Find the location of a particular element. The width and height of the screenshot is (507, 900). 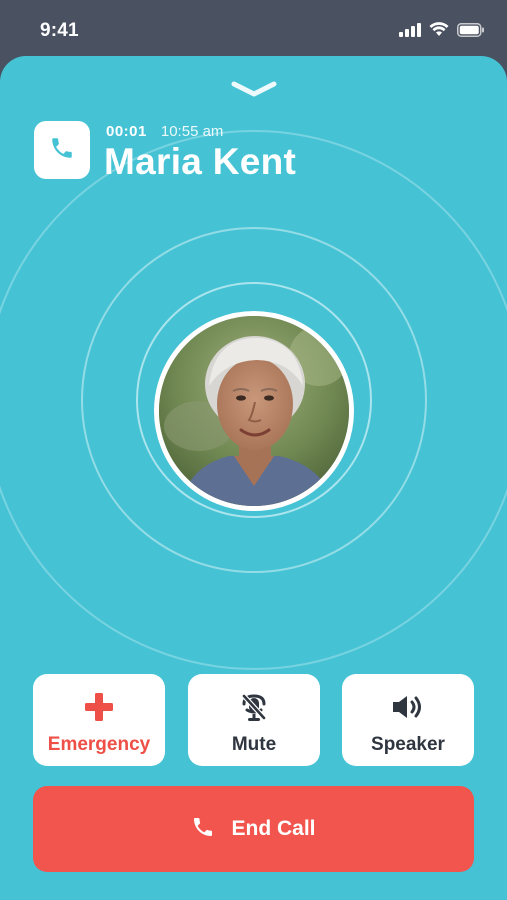

wifi-icon is located at coordinates (439, 29).